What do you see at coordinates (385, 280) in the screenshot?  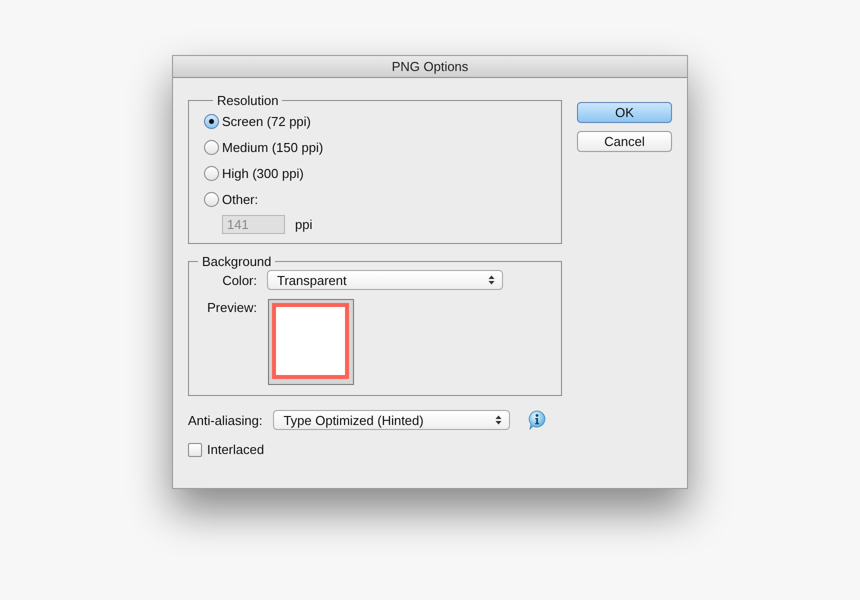 I see `dropdown: Transparent` at bounding box center [385, 280].